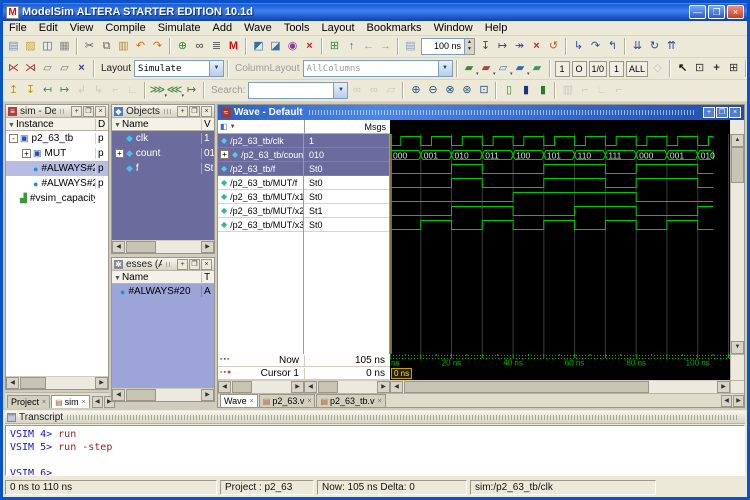  Describe the element at coordinates (261, 386) in the screenshot. I see `names-hscrollbar: ◀ ▶` at that location.